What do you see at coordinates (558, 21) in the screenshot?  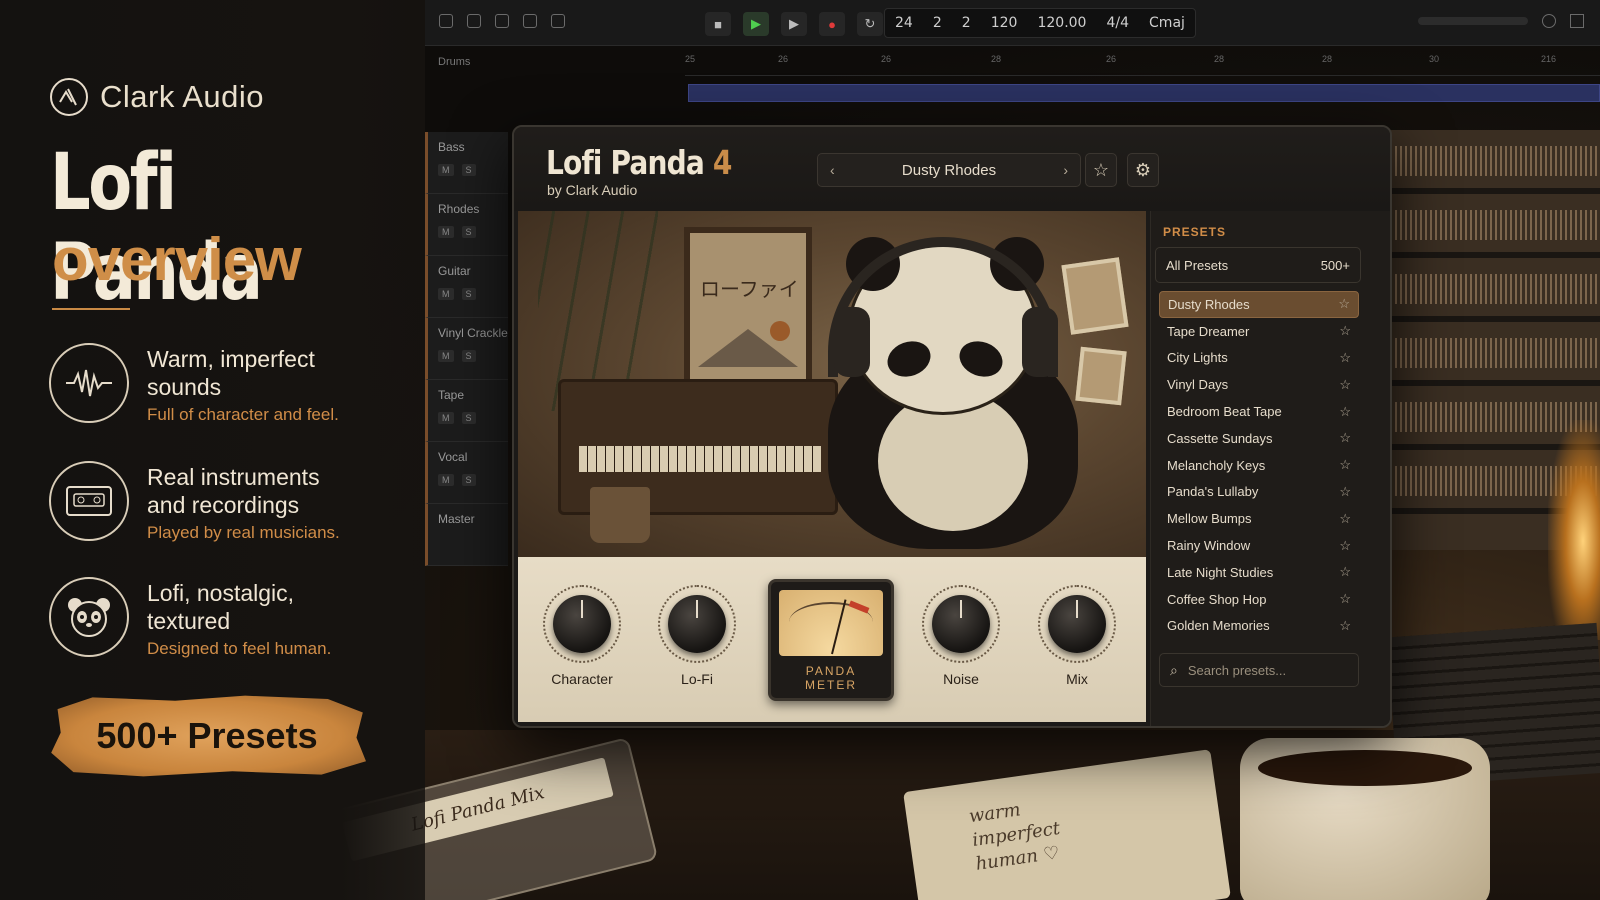 I see `settings-icon` at bounding box center [558, 21].